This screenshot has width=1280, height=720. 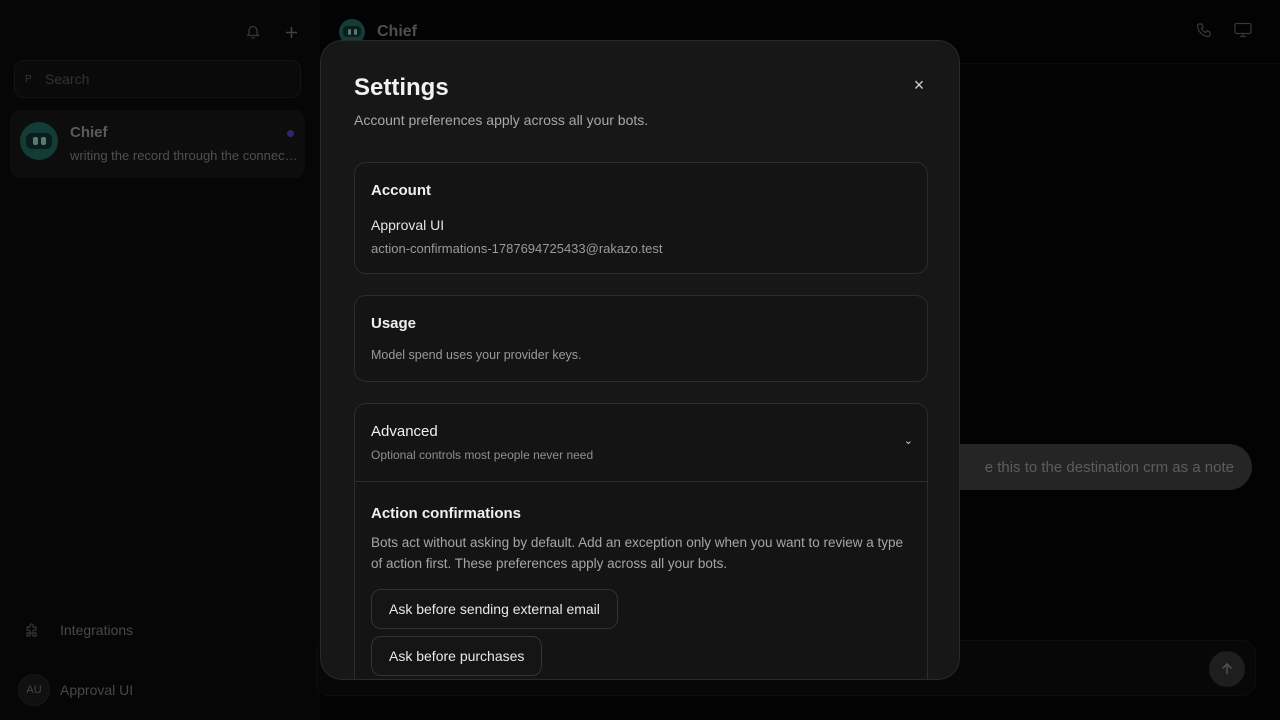 I want to click on usage-title: Usage, so click(x=394, y=323).